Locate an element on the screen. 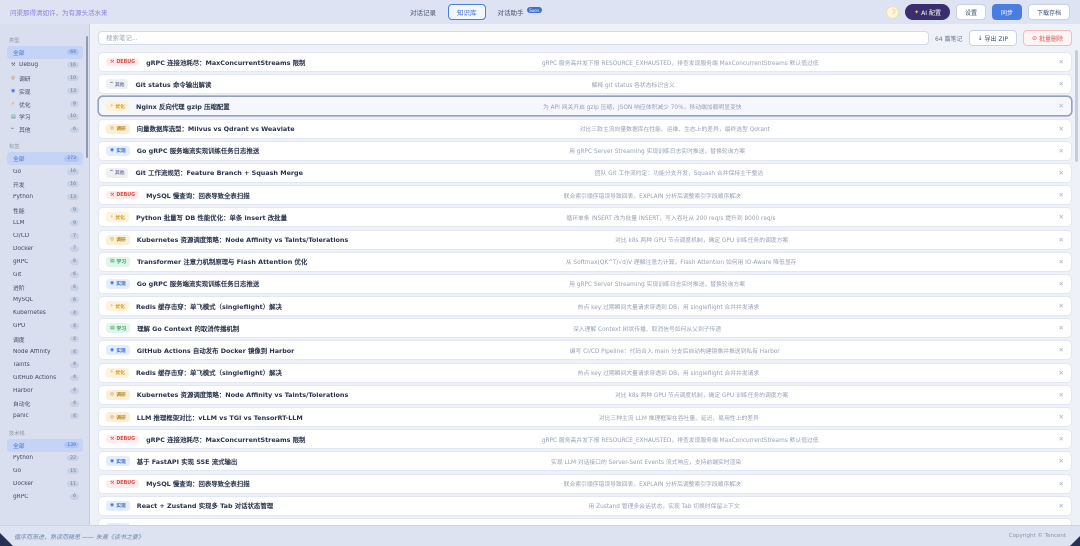 This screenshot has width=1080, height=546. download-archive-button: 下载存档 is located at coordinates (1048, 12).